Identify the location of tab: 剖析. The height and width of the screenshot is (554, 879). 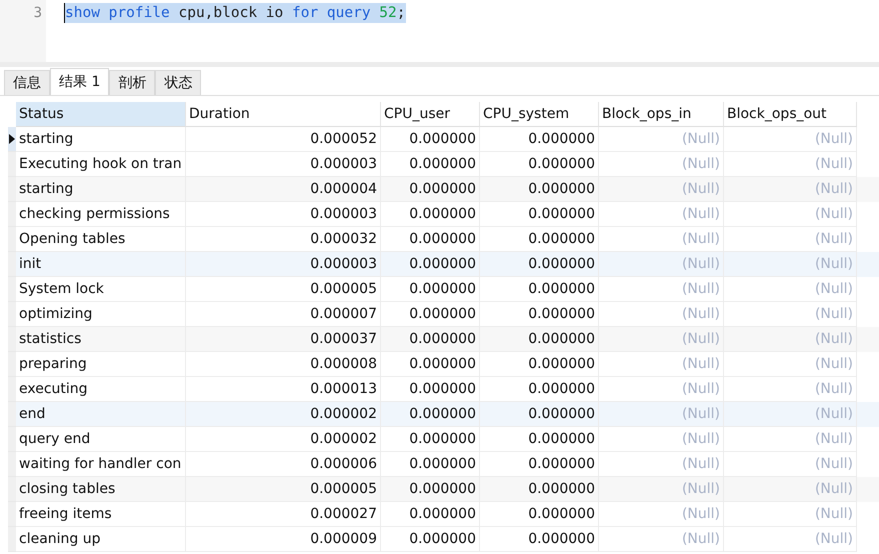
(132, 82).